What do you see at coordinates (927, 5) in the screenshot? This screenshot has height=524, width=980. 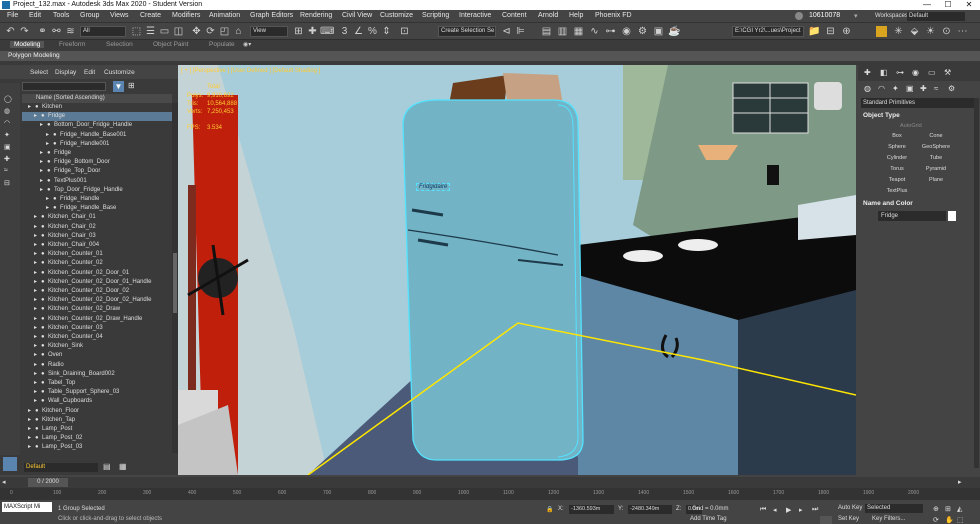 I see `minimize-button: —` at bounding box center [927, 5].